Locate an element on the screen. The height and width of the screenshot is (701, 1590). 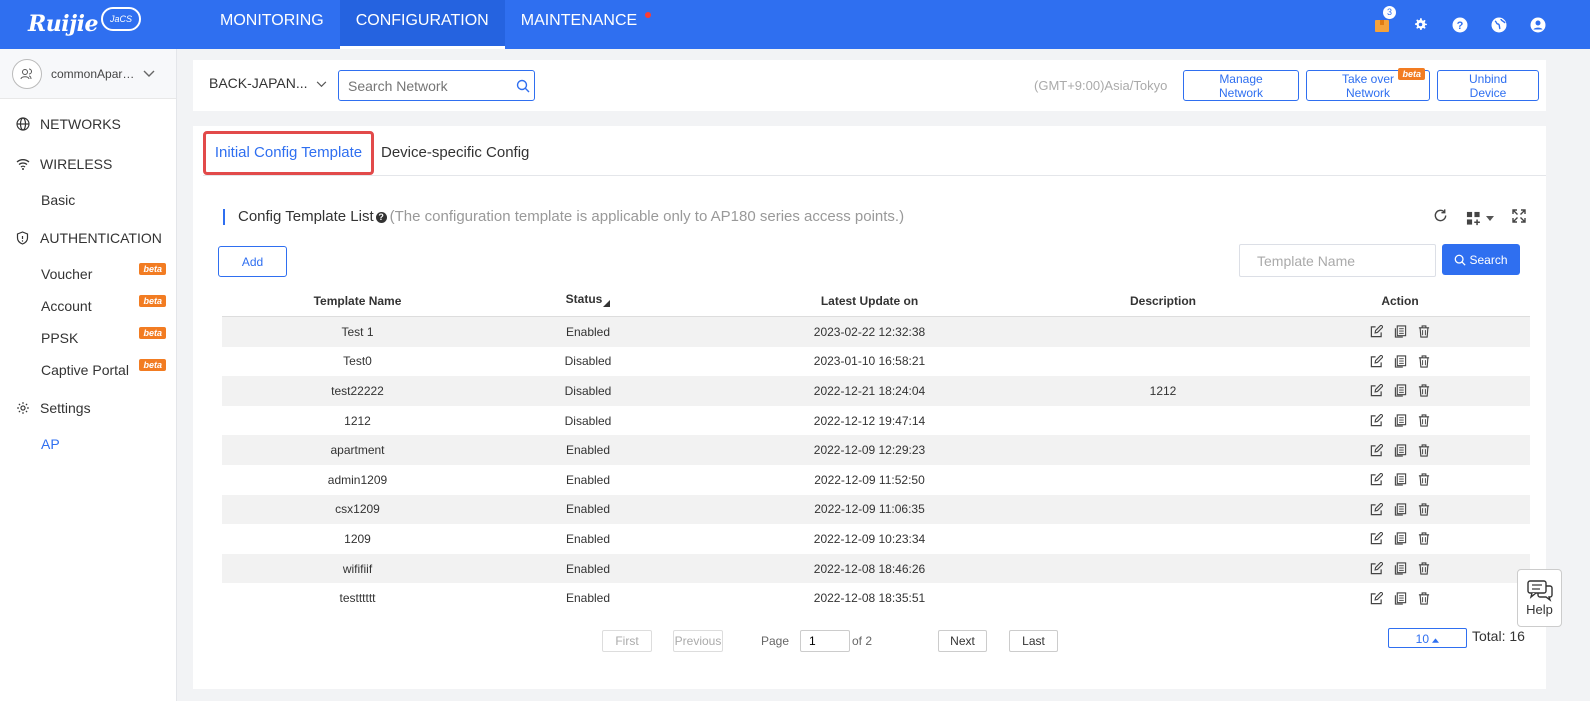
sidebar-group-label: Settings is located at coordinates (65, 408).